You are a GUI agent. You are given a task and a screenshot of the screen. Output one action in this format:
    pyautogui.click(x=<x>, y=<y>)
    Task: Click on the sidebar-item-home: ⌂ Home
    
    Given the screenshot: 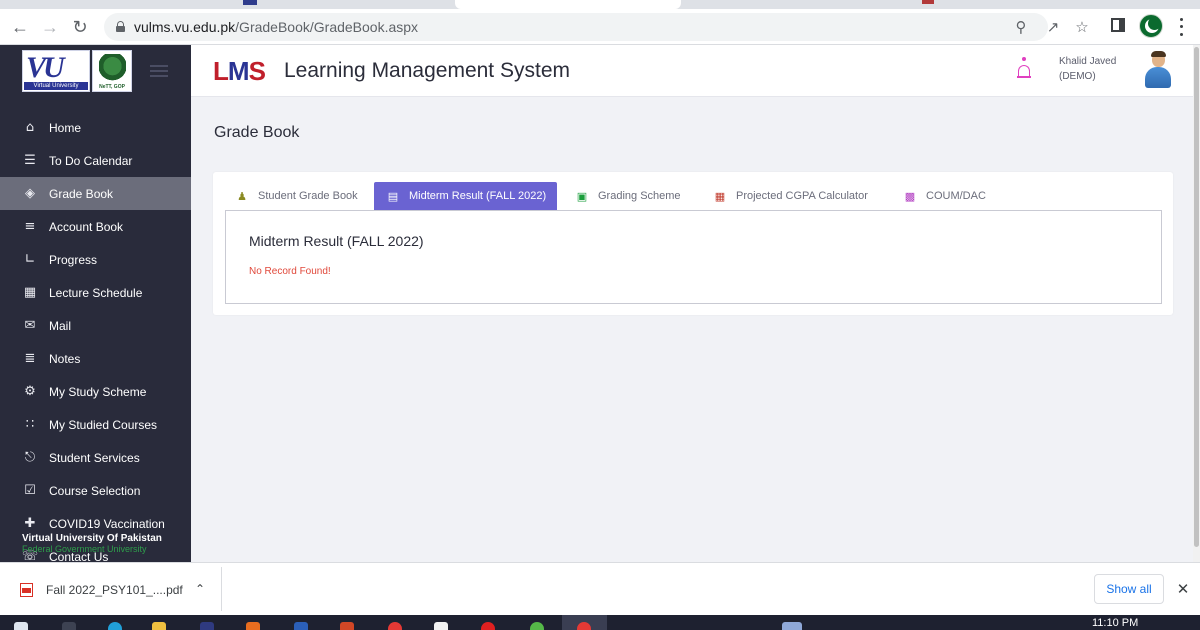 What is the action you would take?
    pyautogui.click(x=95, y=127)
    